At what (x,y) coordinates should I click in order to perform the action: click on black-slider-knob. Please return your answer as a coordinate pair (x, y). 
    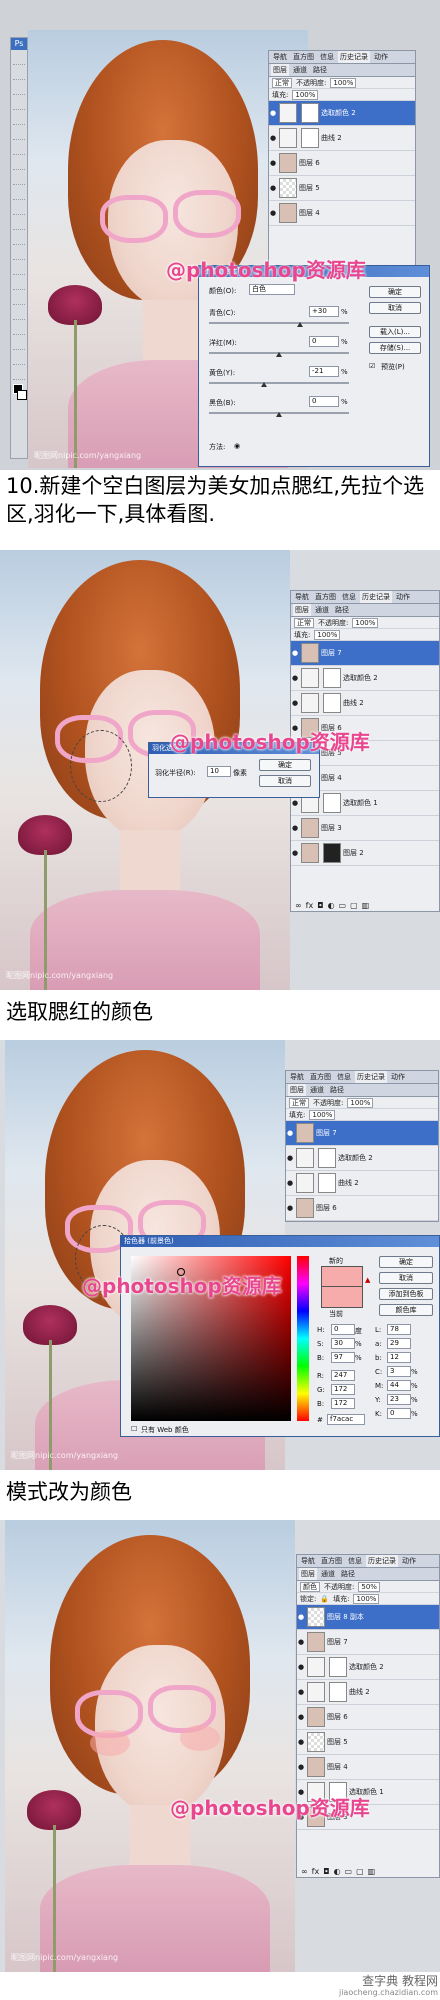
    Looking at the image, I should click on (279, 414).